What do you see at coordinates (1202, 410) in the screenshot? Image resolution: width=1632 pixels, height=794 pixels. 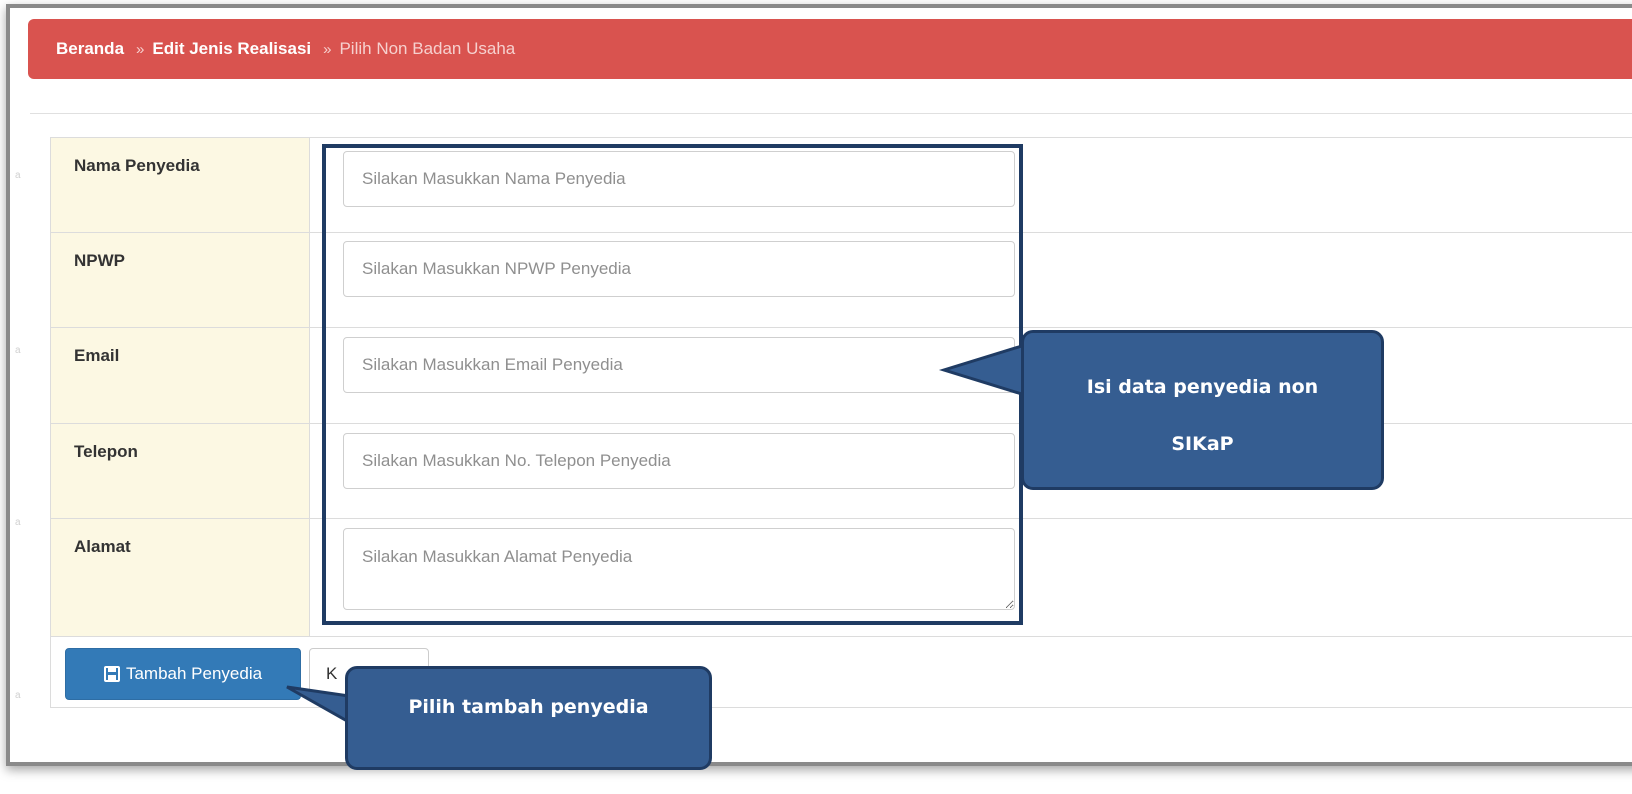 I see `callout-fill-data: Isi data penyedia non SIKaP` at bounding box center [1202, 410].